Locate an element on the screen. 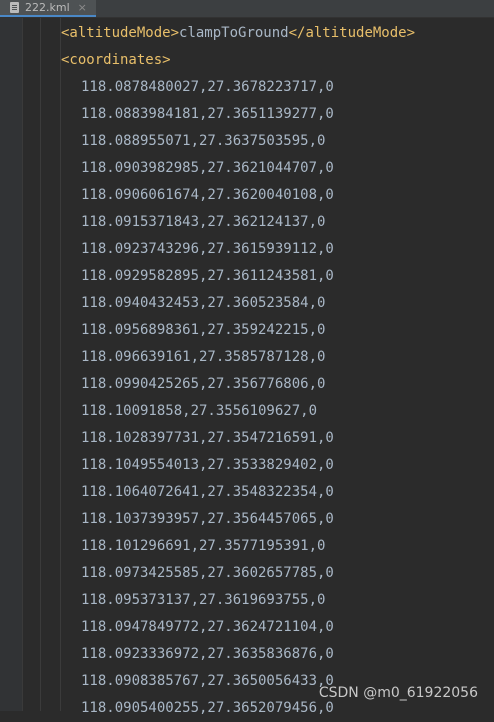 The width and height of the screenshot is (494, 722). editor-tab-bar: 222.kml × is located at coordinates (247, 9).